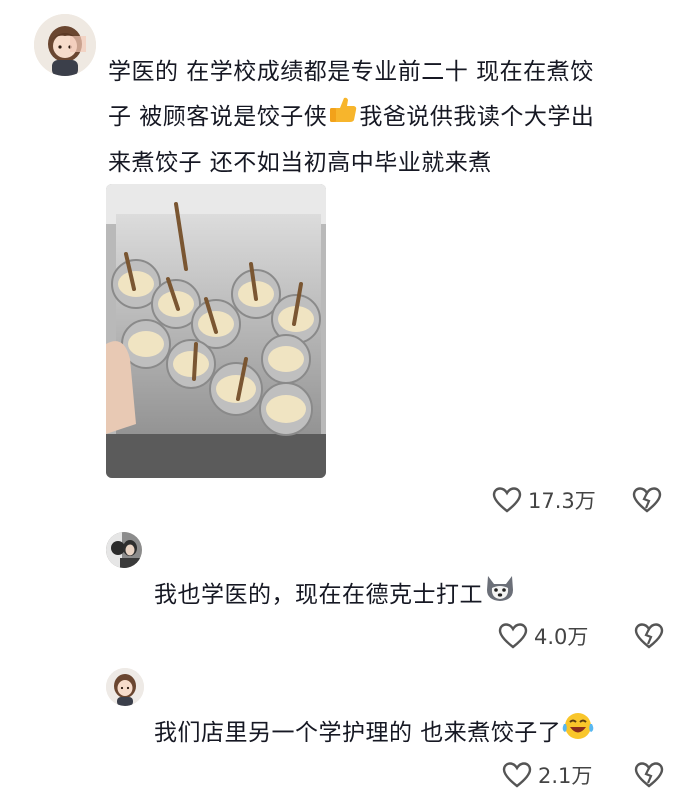 The image size is (690, 797). Describe the element at coordinates (561, 637) in the screenshot. I see `like-count: 4.0万` at that location.